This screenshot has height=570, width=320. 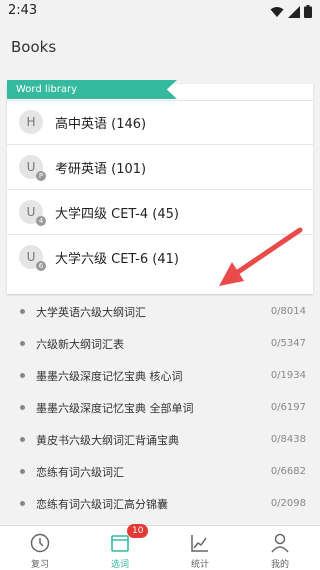 I want to click on book-initial: H, so click(x=31, y=122).